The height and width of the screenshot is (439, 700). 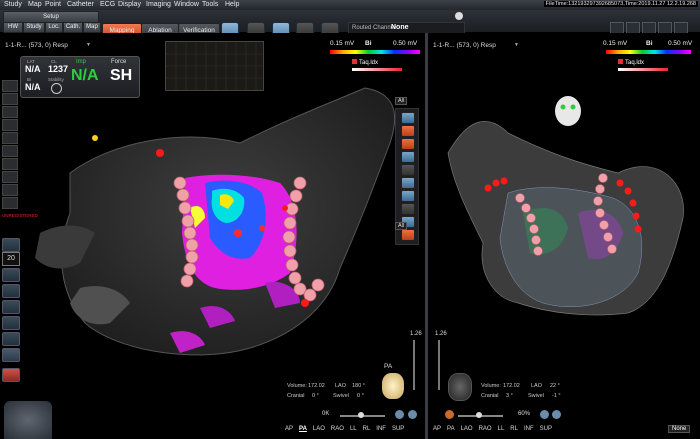 What do you see at coordinates (353, 429) in the screenshot?
I see `left-view-ll: LL` at bounding box center [353, 429].